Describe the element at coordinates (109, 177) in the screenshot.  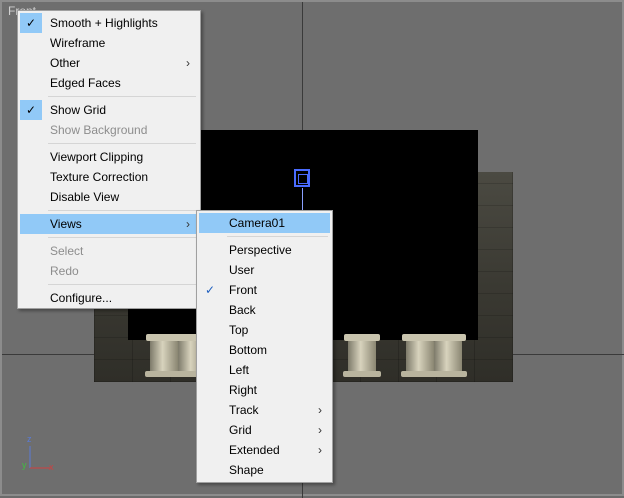
I see `menu-item-texture-correction: Texture Correction` at that location.